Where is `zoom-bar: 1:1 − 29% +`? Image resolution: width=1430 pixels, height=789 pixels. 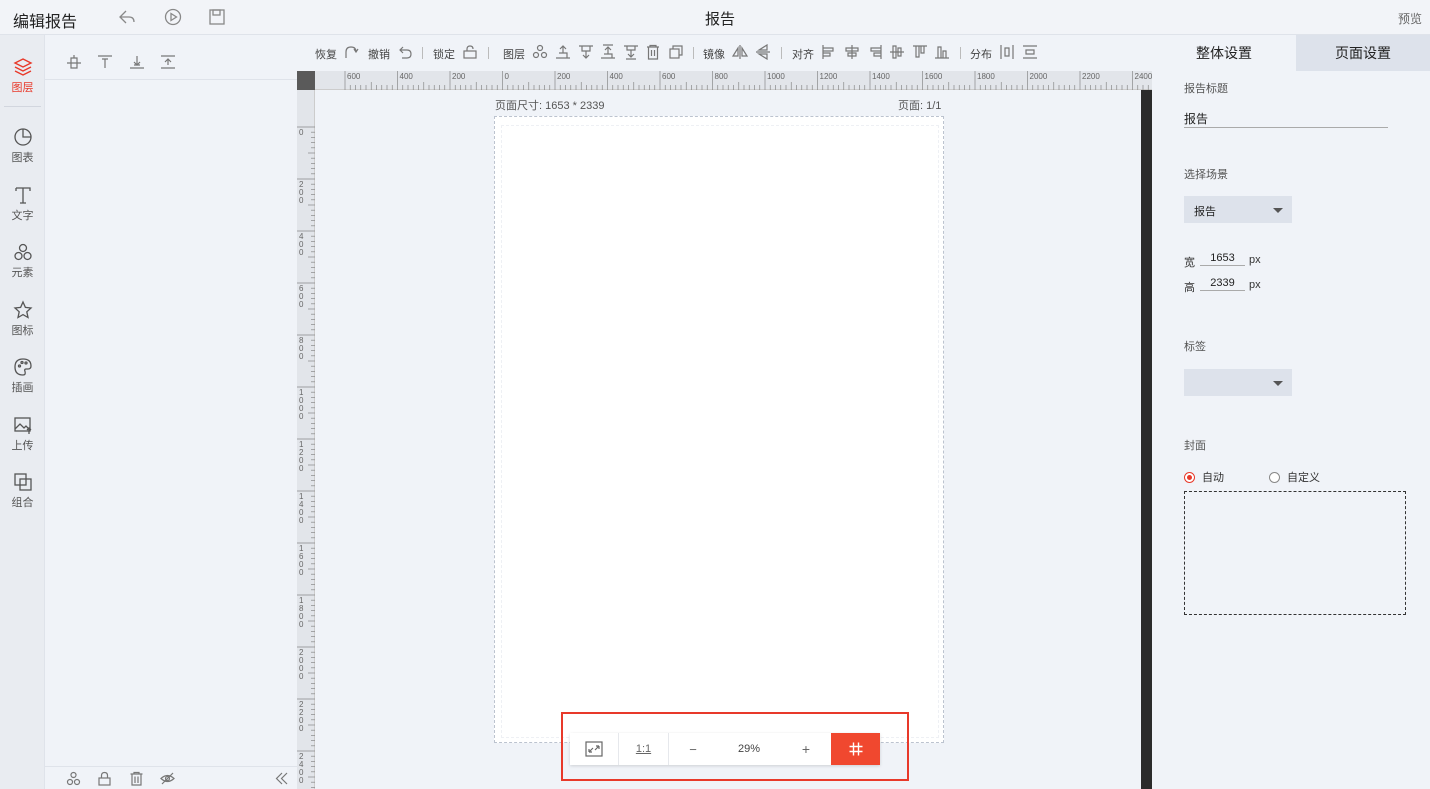
zoom-bar: 1:1 − 29% + is located at coordinates (725, 749).